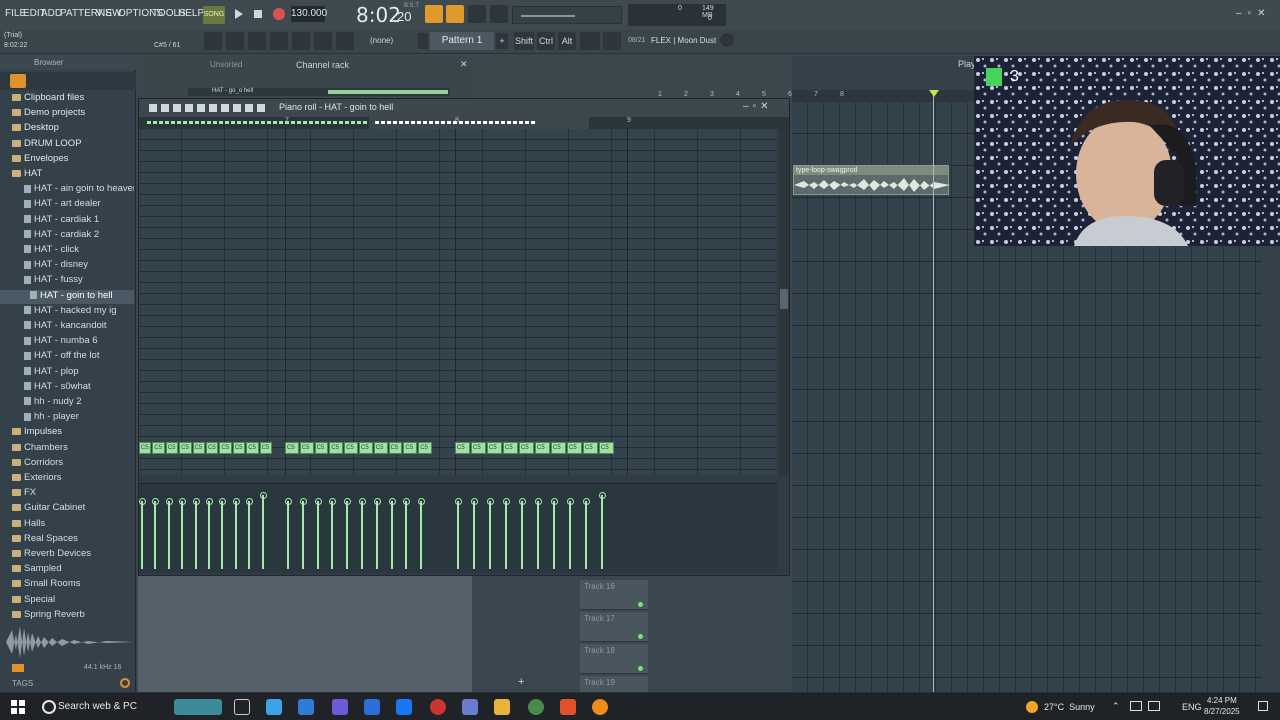 This screenshot has height=720, width=1280. I want to click on shift-key-button: Shift, so click(524, 41).